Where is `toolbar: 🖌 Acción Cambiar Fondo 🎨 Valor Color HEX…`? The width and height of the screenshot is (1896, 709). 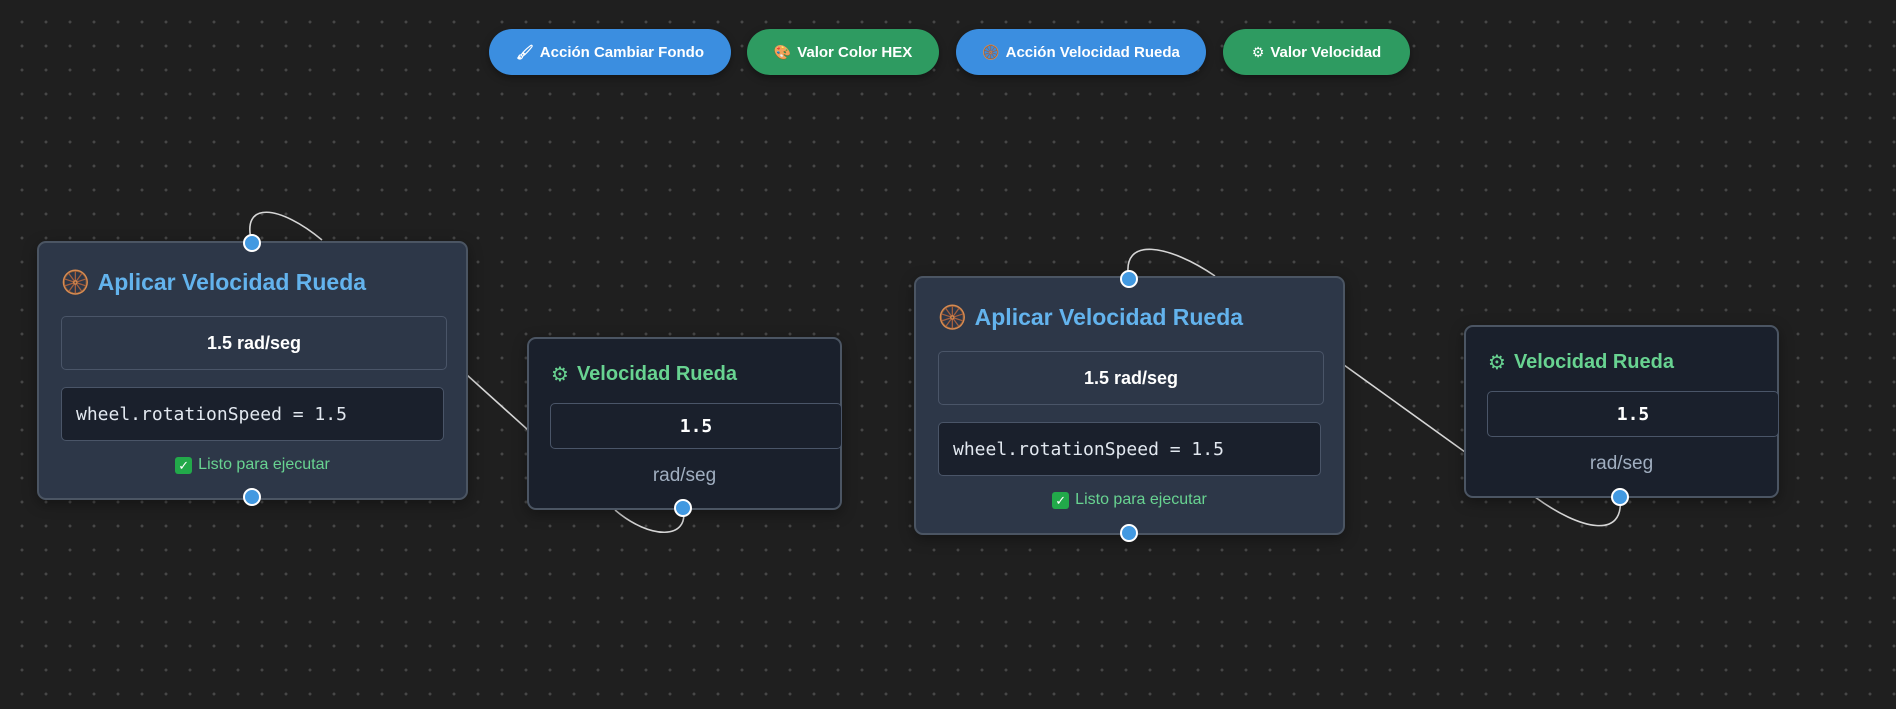 toolbar: 🖌 Acción Cambiar Fondo 🎨 Valor Color HEX… is located at coordinates (948, 52).